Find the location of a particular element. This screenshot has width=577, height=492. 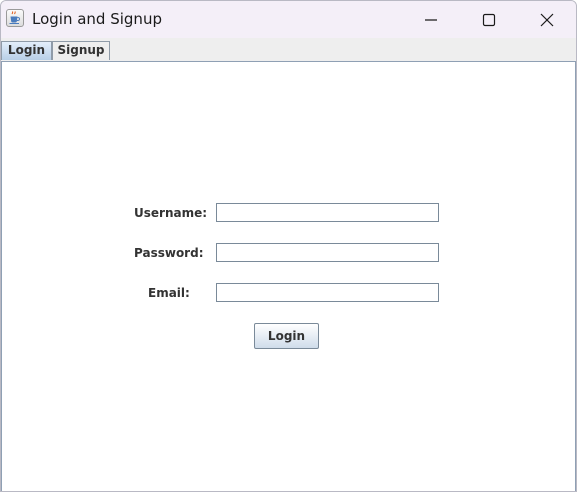

minimize-icon is located at coordinates (431, 20).